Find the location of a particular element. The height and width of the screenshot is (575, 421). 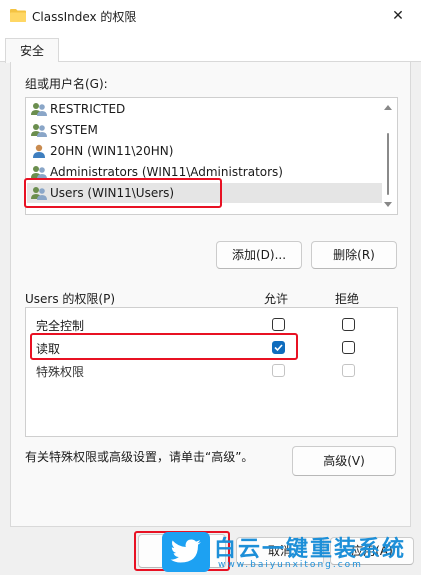

allow-full-control-checkbox is located at coordinates (278, 324).